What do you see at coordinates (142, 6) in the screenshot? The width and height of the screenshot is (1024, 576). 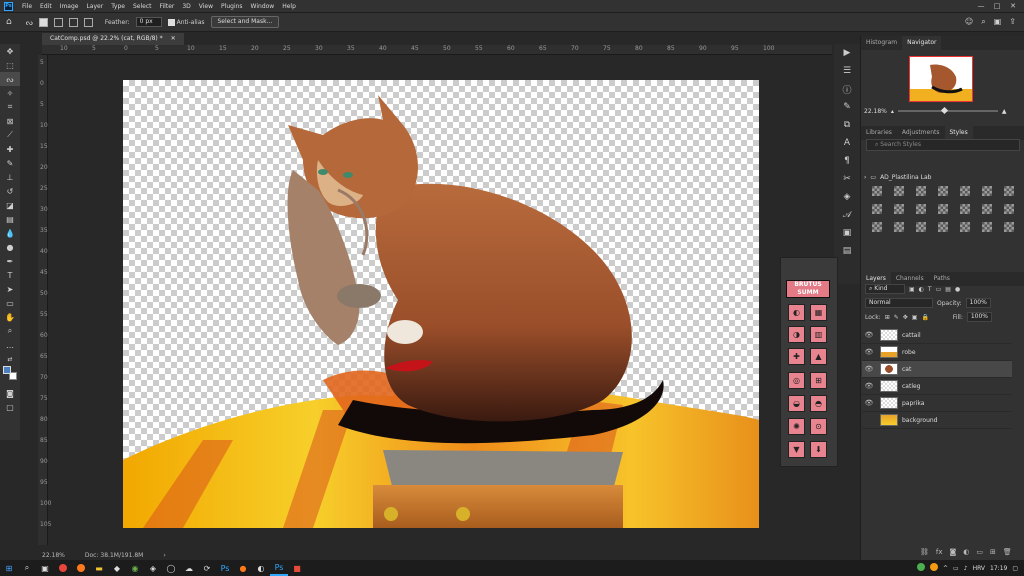 I see `menu-select: Select` at bounding box center [142, 6].